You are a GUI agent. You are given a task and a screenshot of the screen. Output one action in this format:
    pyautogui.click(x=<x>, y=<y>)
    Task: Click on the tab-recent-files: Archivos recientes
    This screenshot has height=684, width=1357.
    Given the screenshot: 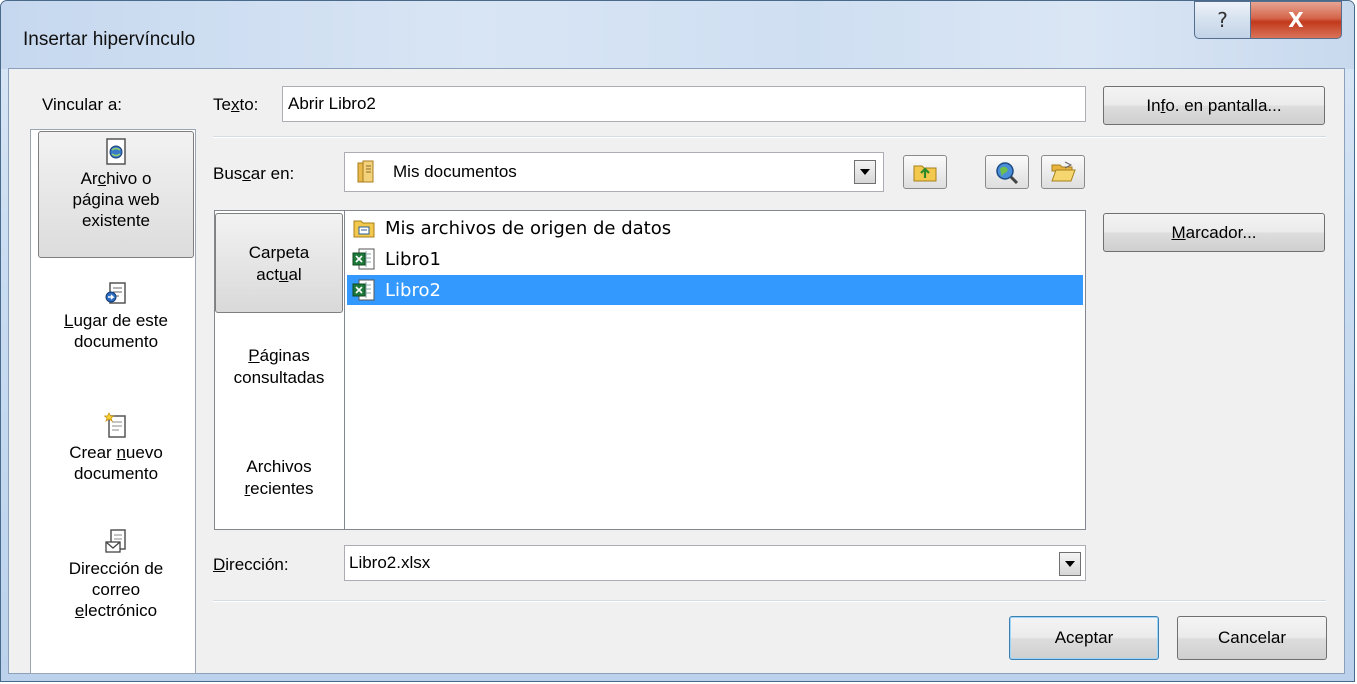 What is the action you would take?
    pyautogui.click(x=279, y=486)
    